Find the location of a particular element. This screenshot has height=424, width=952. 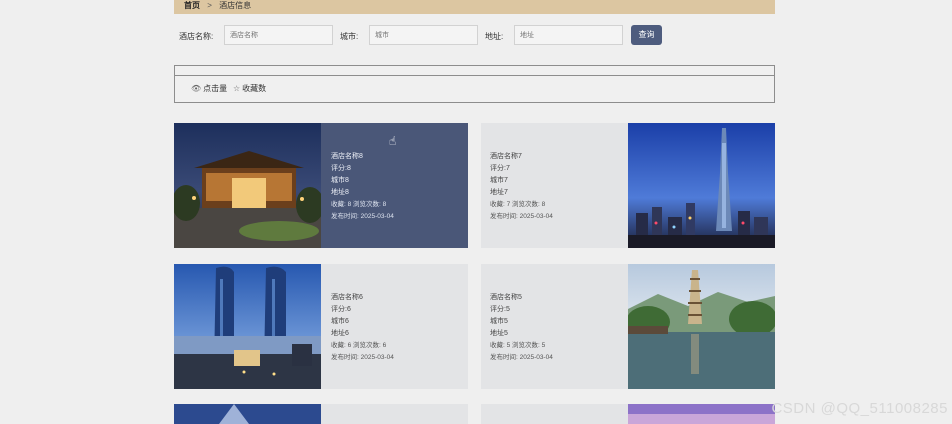

sort-by-favorites: ☆ 收藏数 is located at coordinates (249, 88).